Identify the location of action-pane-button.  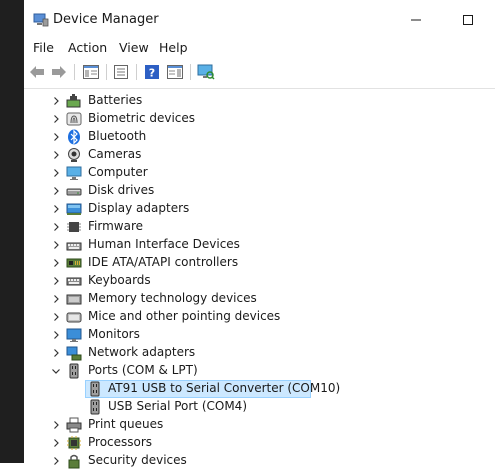
(175, 72).